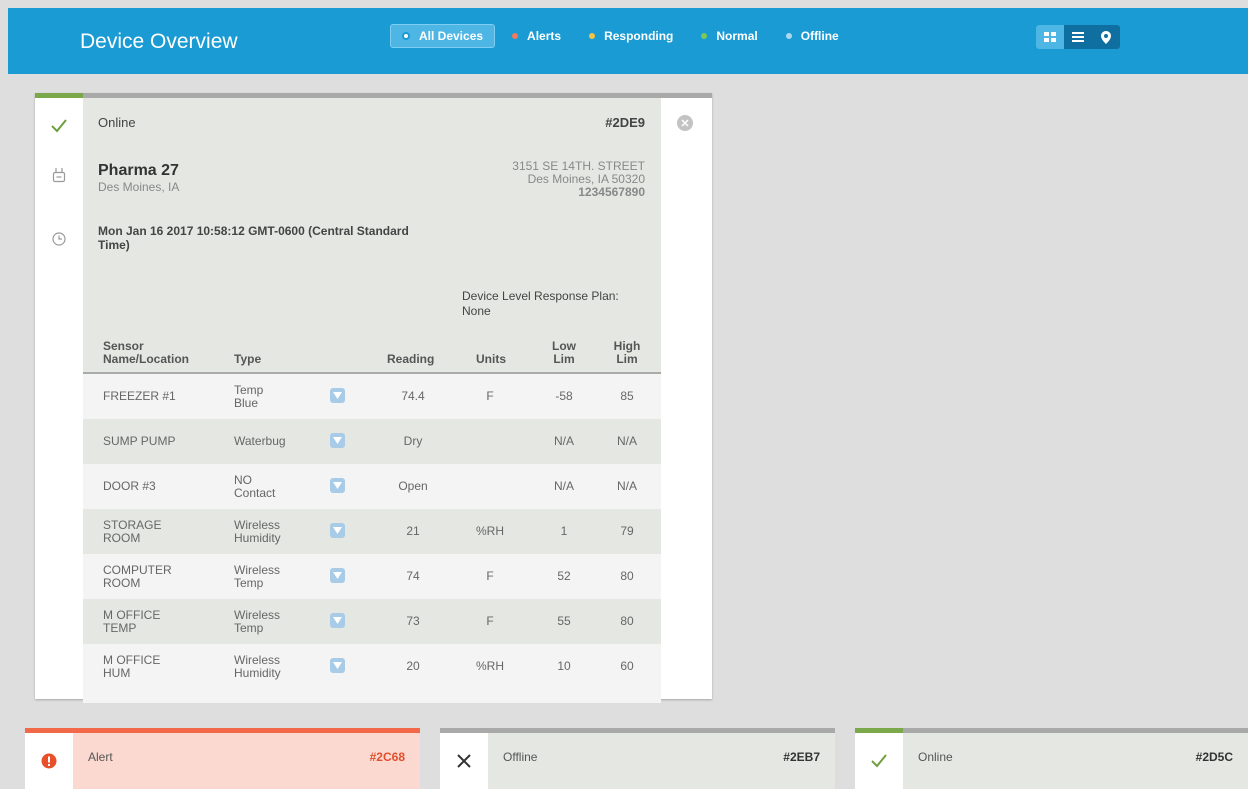  I want to click on filter-responding: Responding, so click(631, 36).